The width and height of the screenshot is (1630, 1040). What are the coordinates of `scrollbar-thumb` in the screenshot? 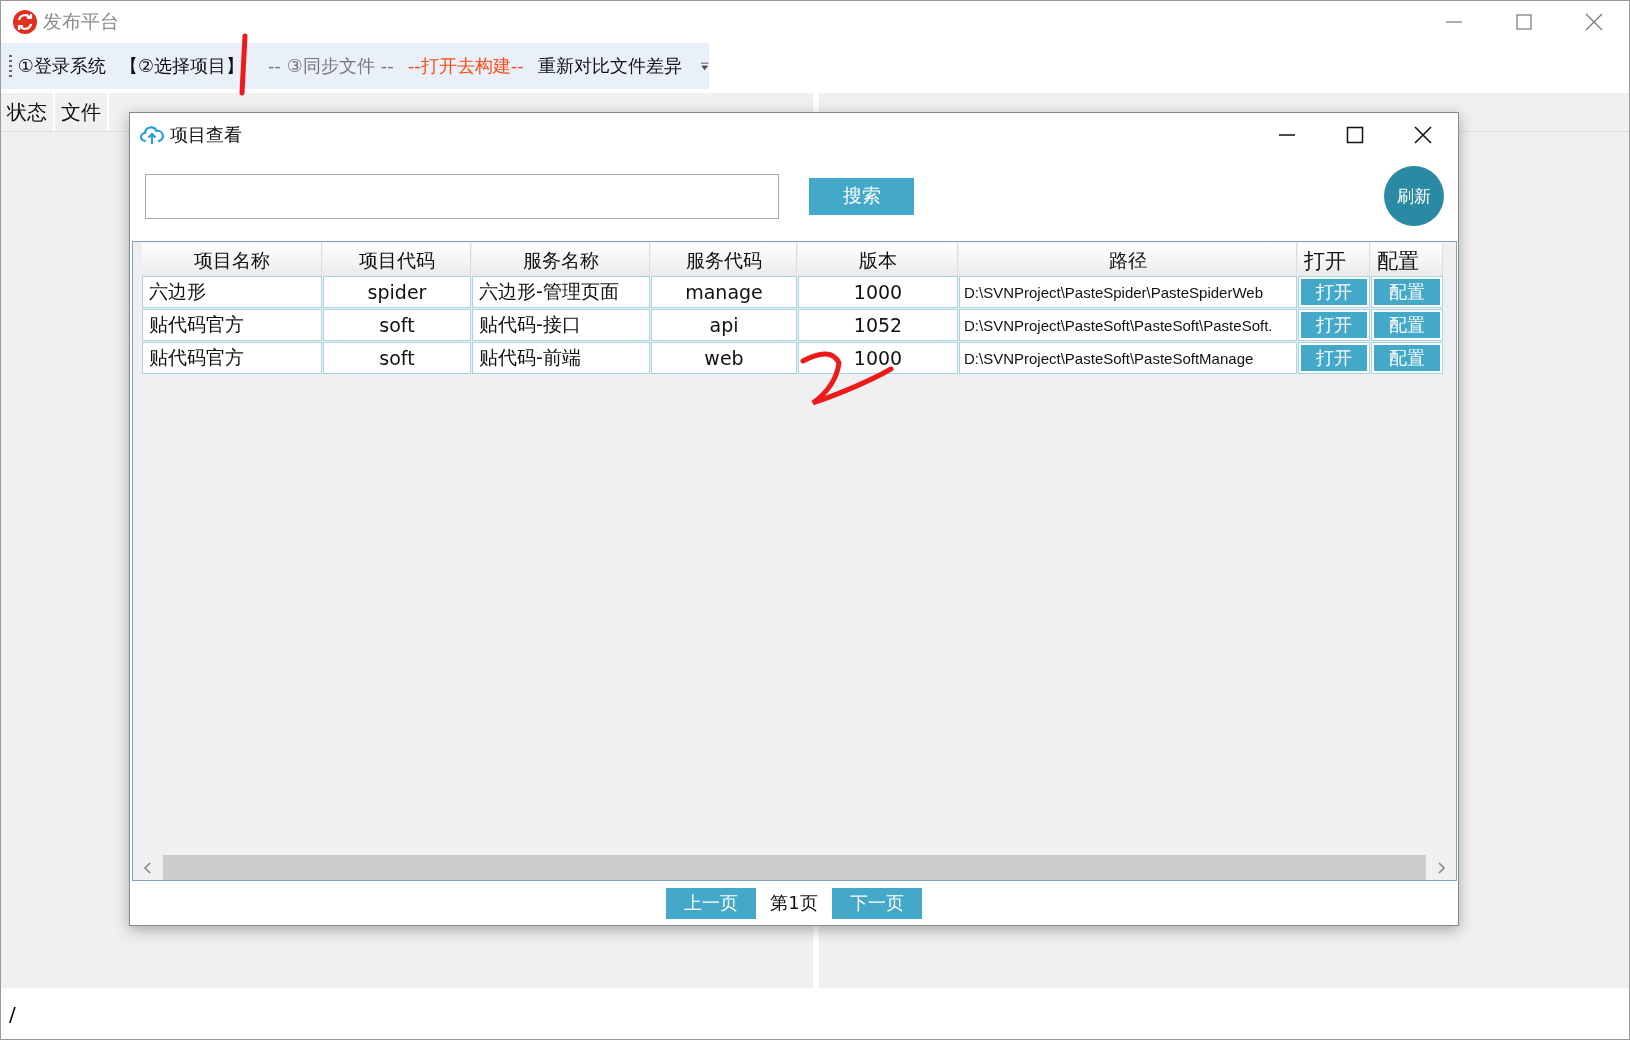 It's located at (794, 867).